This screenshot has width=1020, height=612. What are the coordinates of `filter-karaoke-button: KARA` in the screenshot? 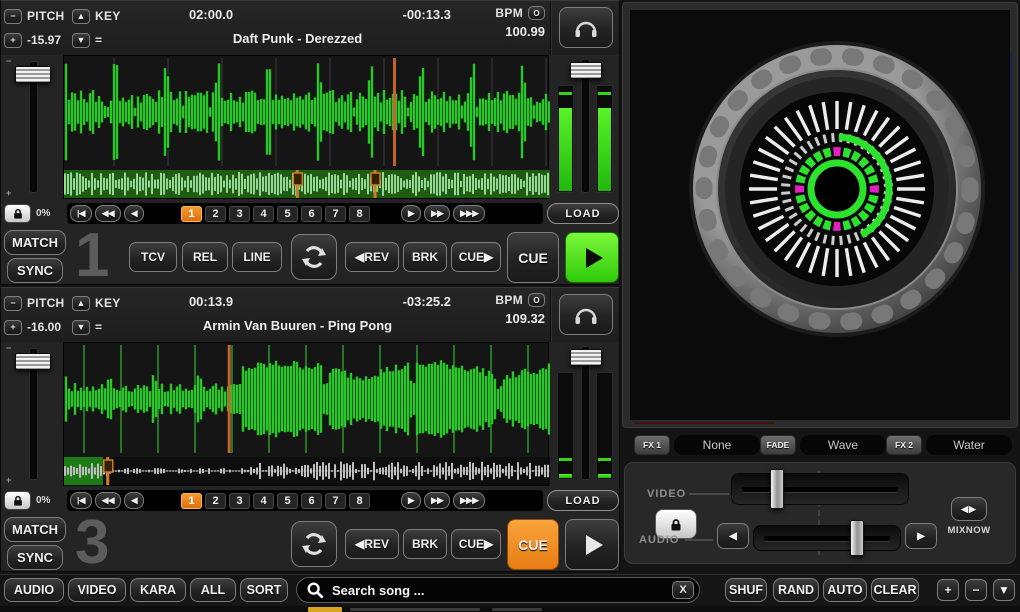 It's located at (158, 590).